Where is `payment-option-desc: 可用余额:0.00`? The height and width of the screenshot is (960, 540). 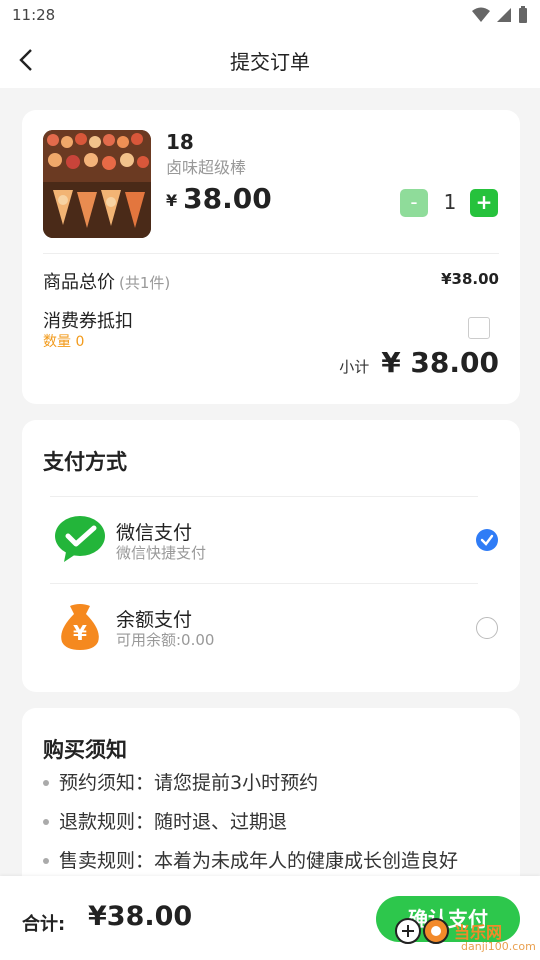
payment-option-desc: 可用余额:0.00 is located at coordinates (165, 640).